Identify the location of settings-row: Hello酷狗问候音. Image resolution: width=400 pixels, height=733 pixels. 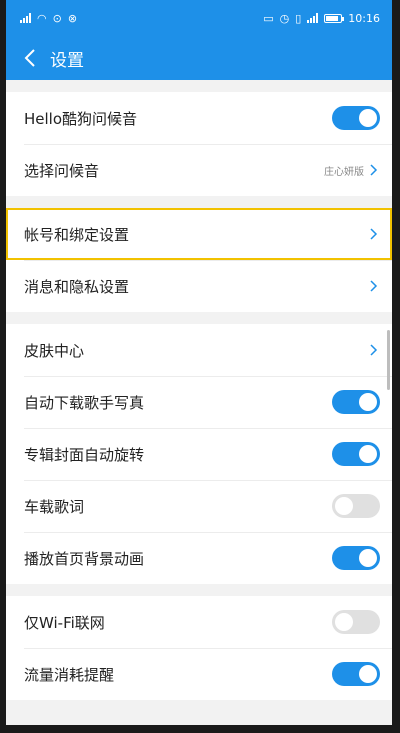
(199, 118).